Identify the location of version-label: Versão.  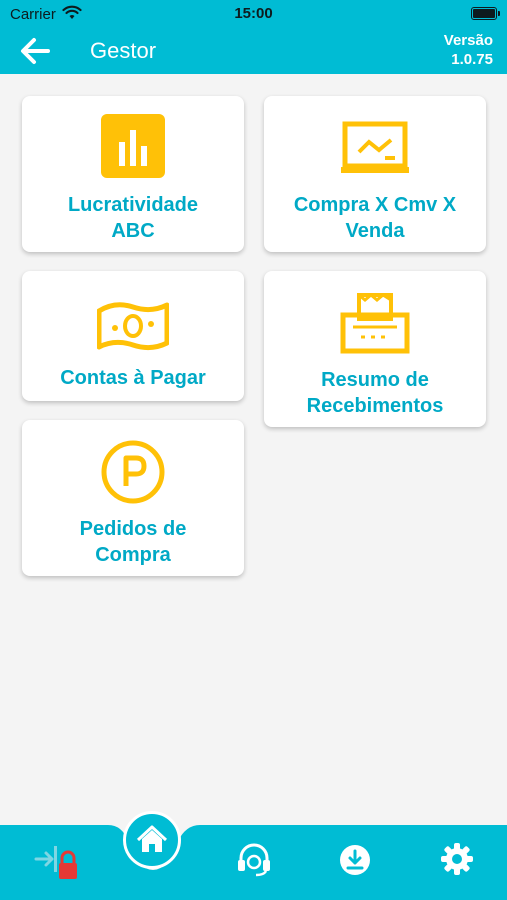
(468, 40).